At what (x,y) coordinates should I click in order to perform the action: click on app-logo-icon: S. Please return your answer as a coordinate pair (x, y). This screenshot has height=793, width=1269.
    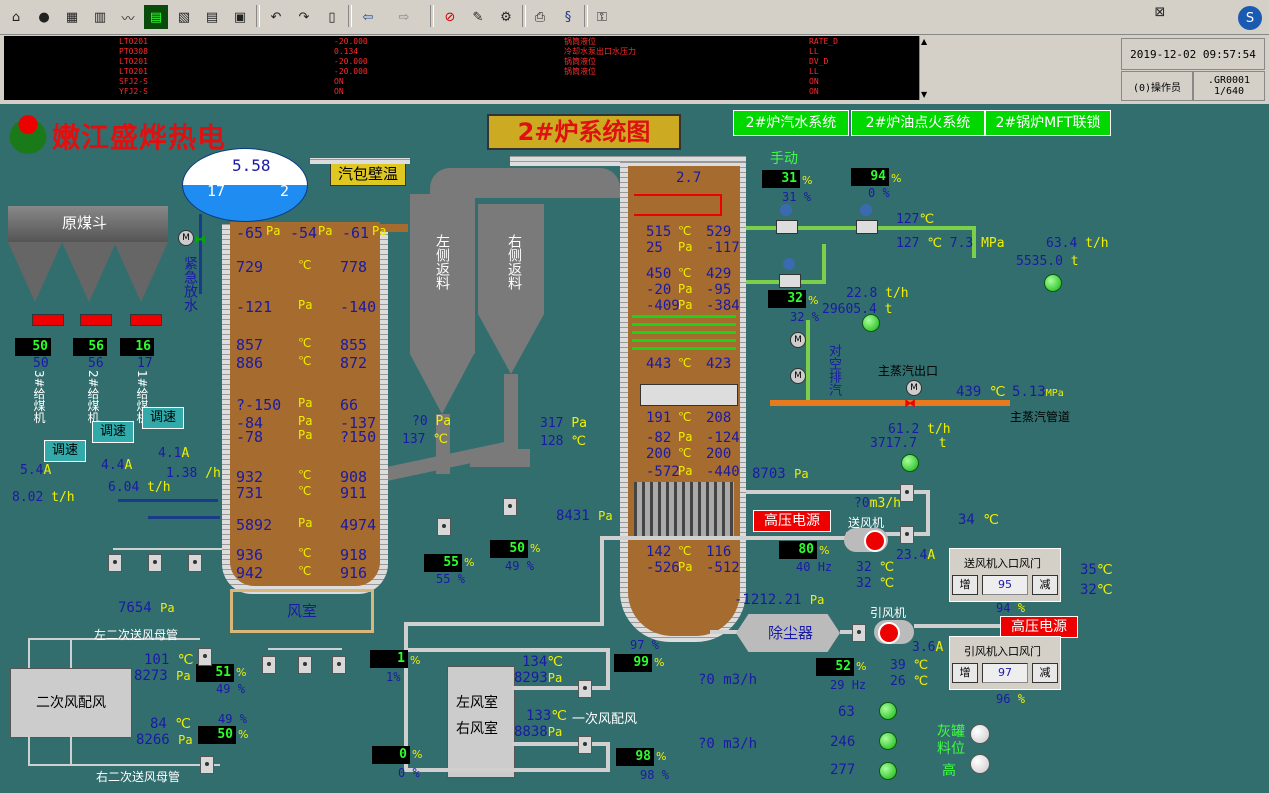
    Looking at the image, I should click on (1250, 18).